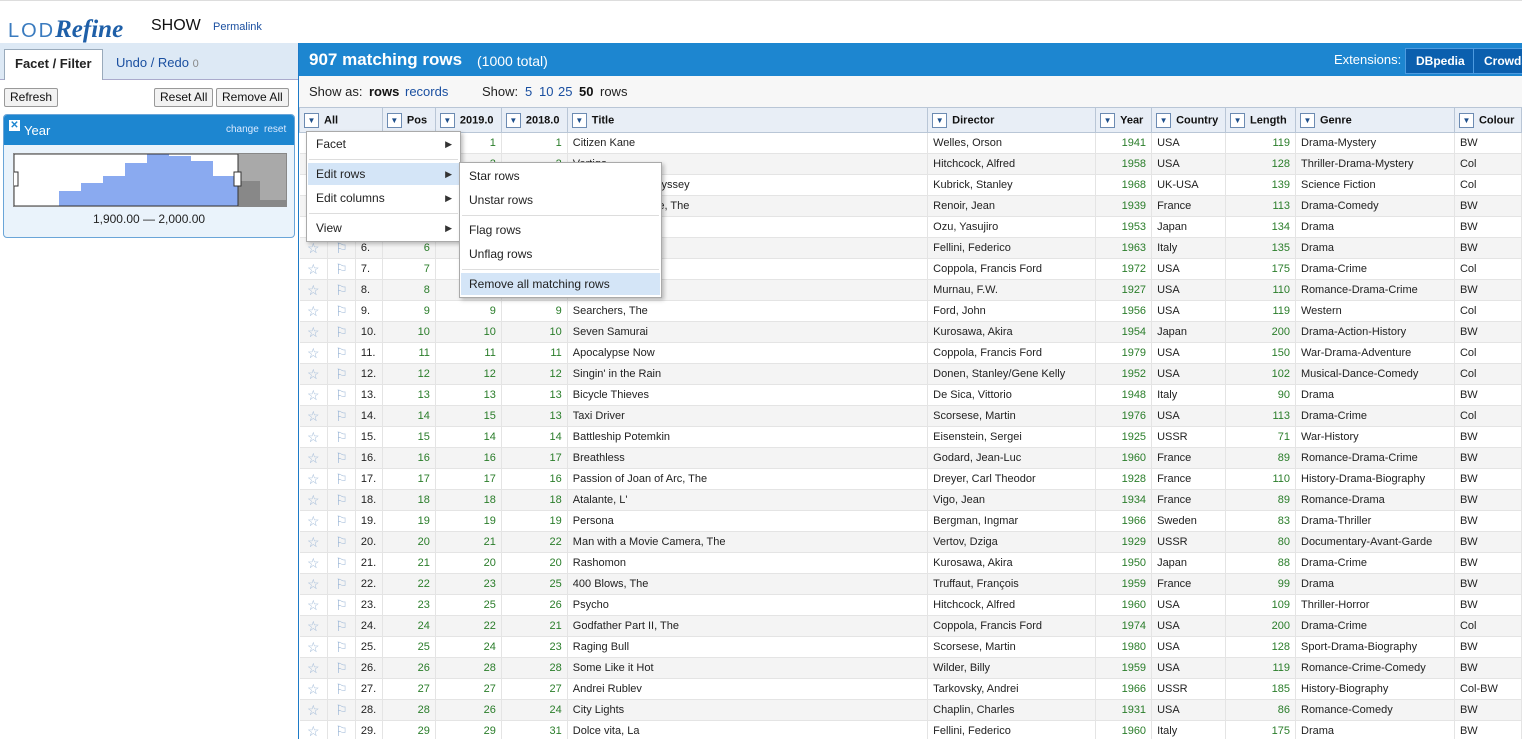 The width and height of the screenshot is (1522, 739). I want to click on cell-pos: 13, so click(409, 395).